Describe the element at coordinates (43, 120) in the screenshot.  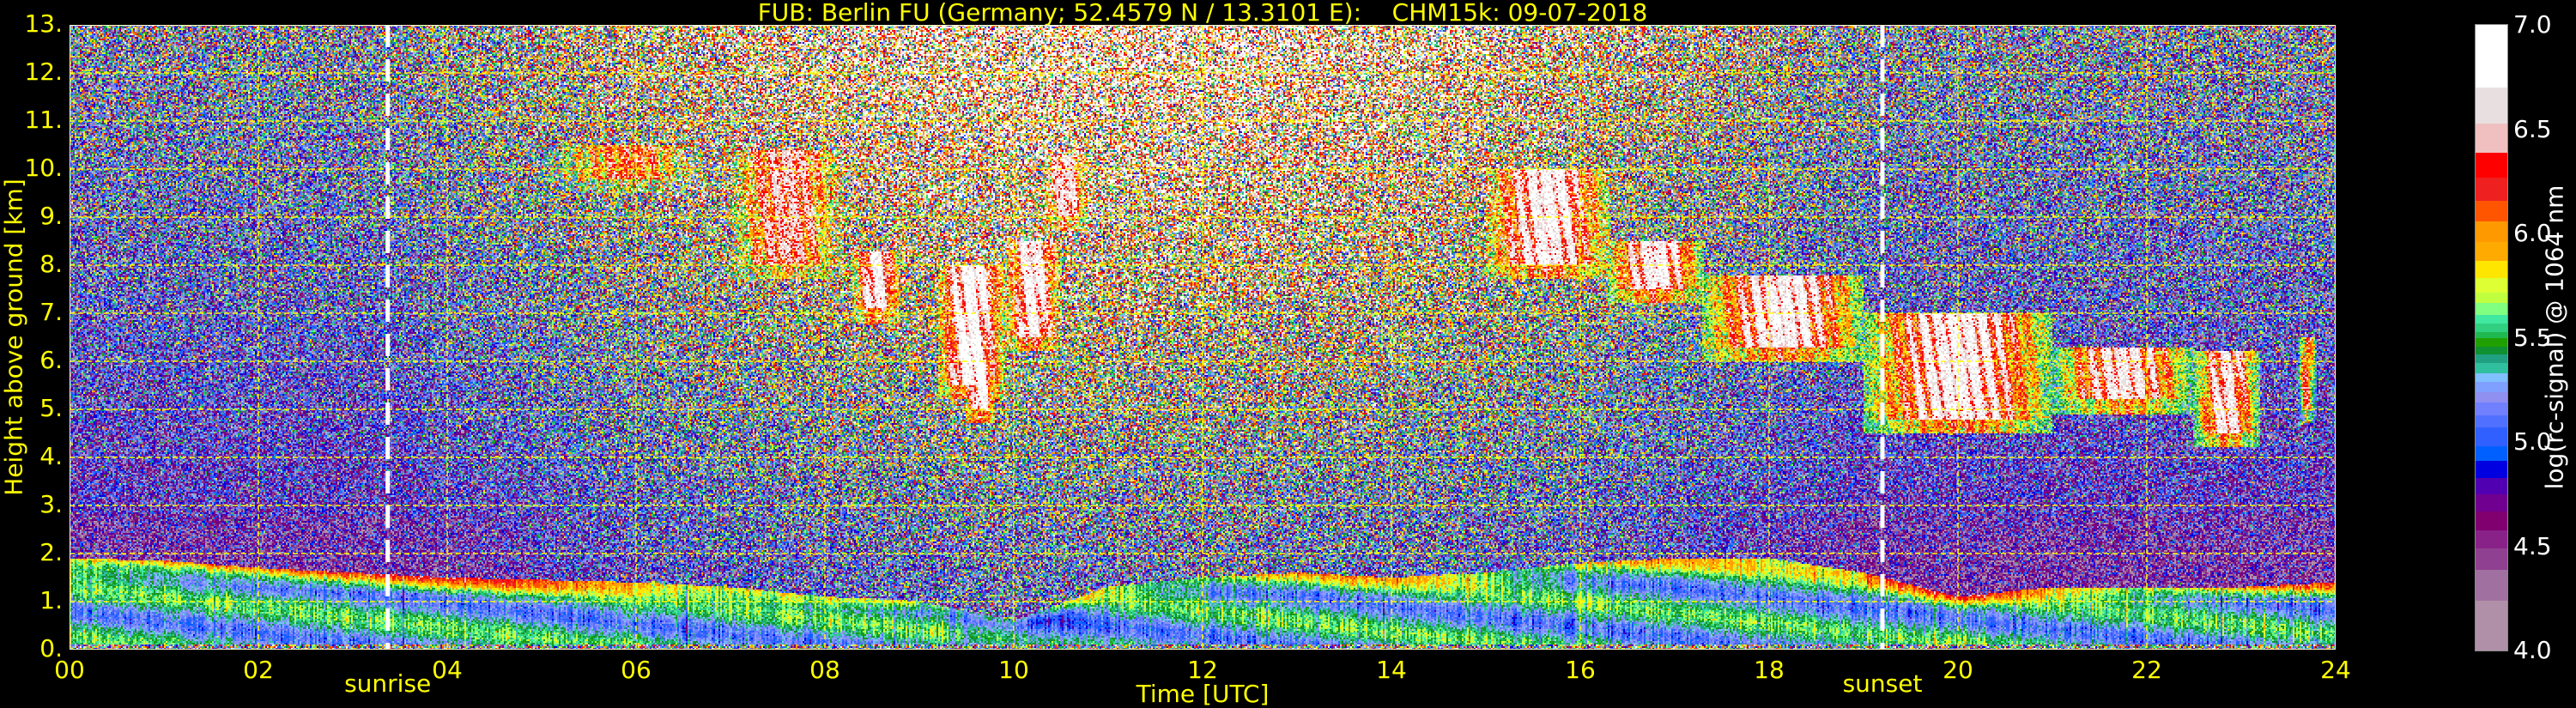
I see `y-tick-label: 11.` at that location.